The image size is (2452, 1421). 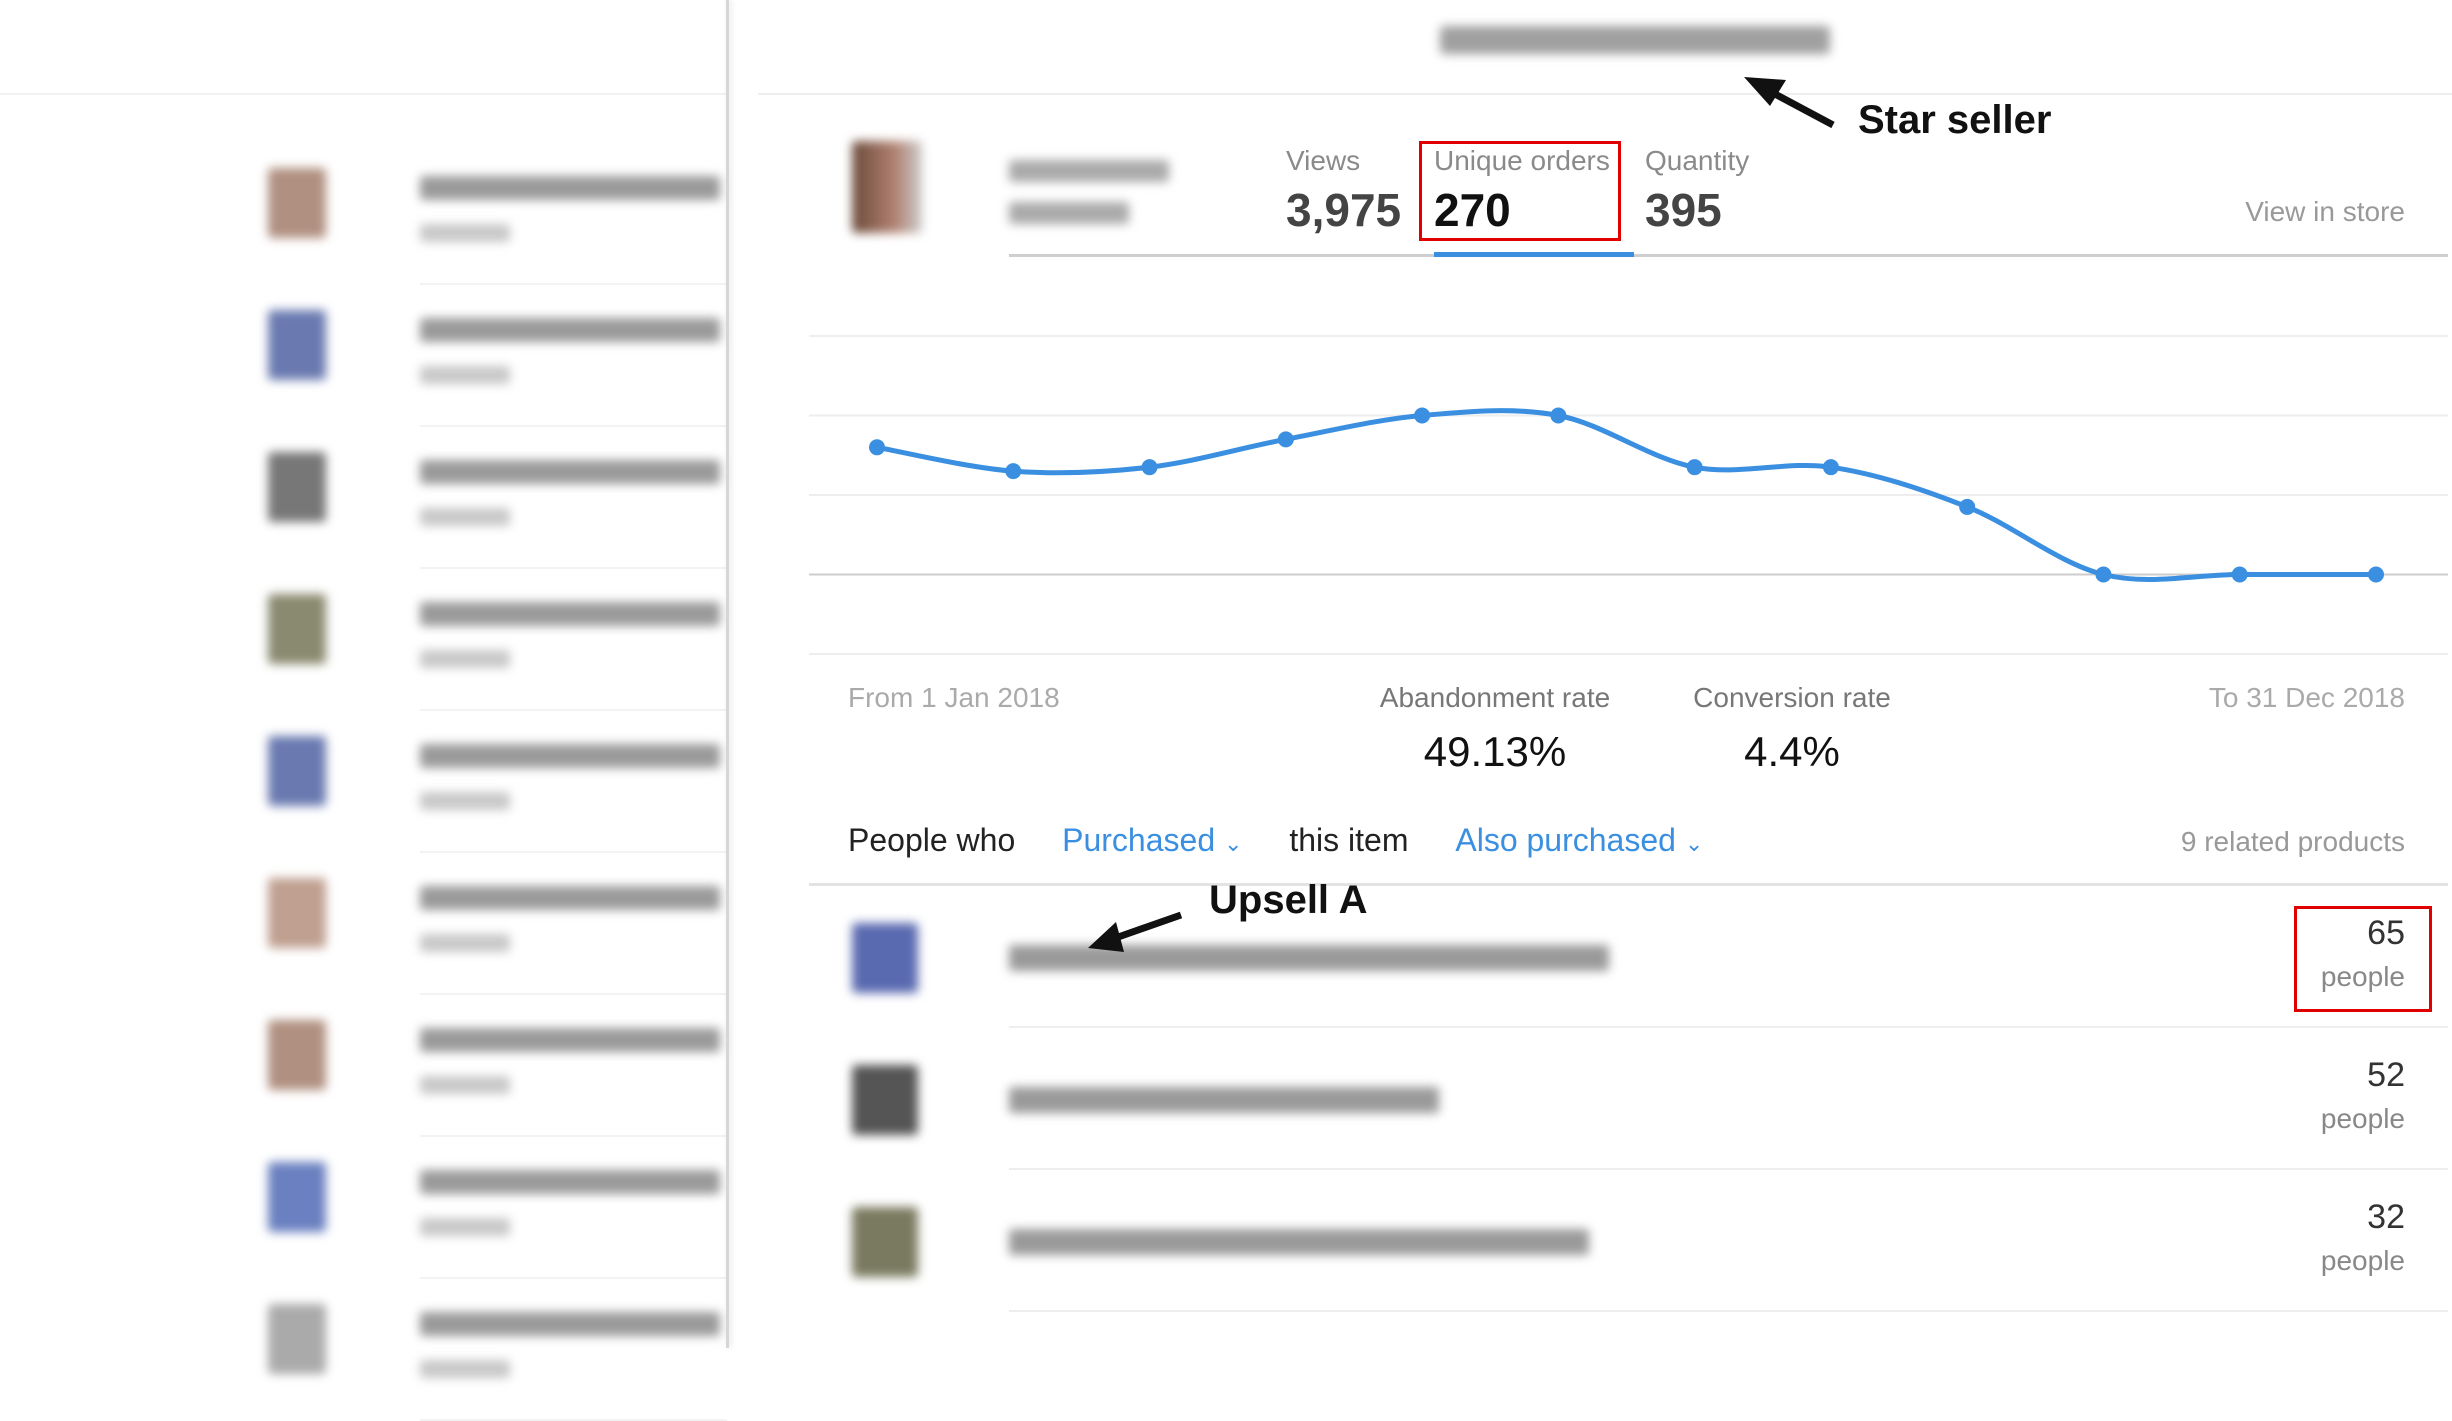 I want to click on annotation-star-seller: Star seller, so click(x=1955, y=120).